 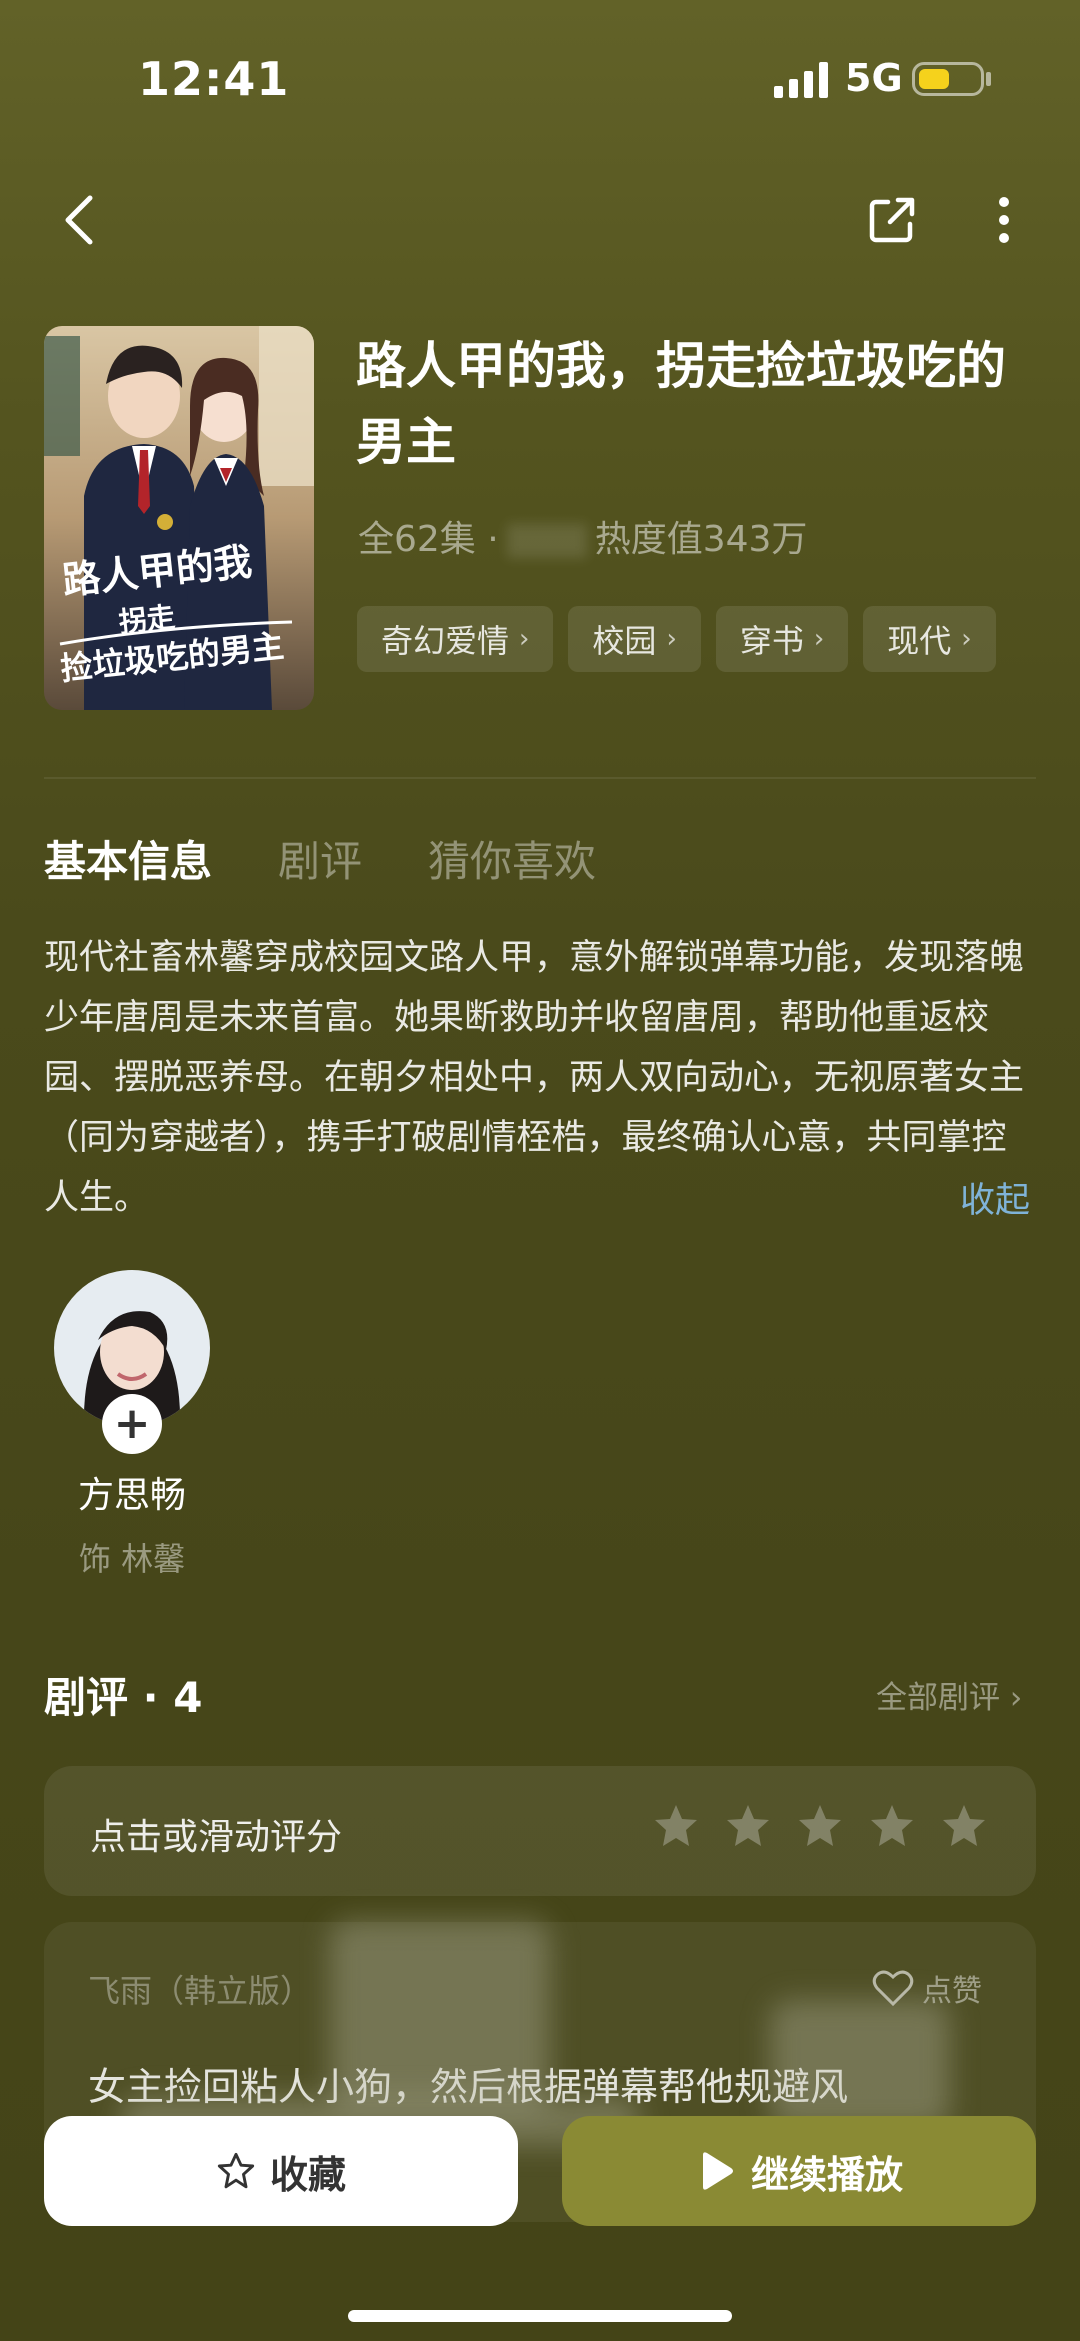 I want to click on rating-stars, so click(x=820, y=1826).